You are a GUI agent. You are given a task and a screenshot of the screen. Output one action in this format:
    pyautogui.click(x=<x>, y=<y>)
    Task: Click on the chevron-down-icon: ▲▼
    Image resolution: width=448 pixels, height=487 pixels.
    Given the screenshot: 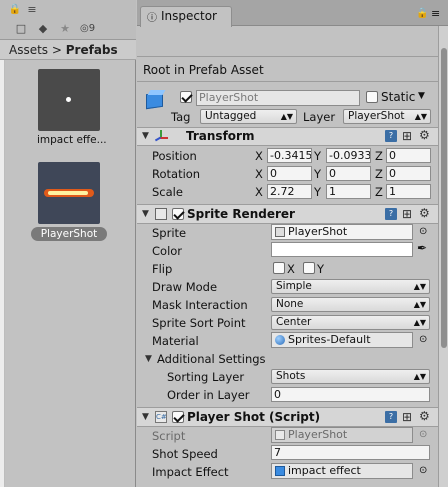 What is the action you would take?
    pyautogui.click(x=420, y=116)
    